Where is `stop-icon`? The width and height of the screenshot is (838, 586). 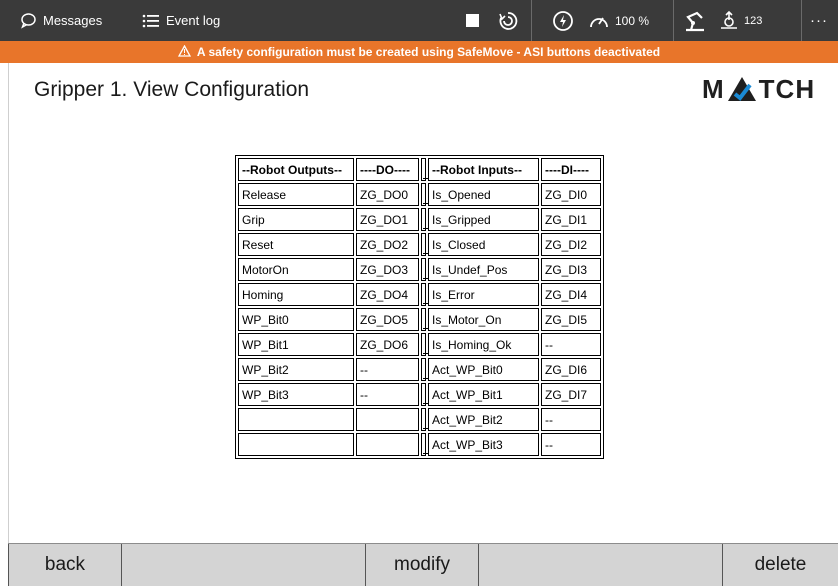
stop-icon is located at coordinates (472, 20).